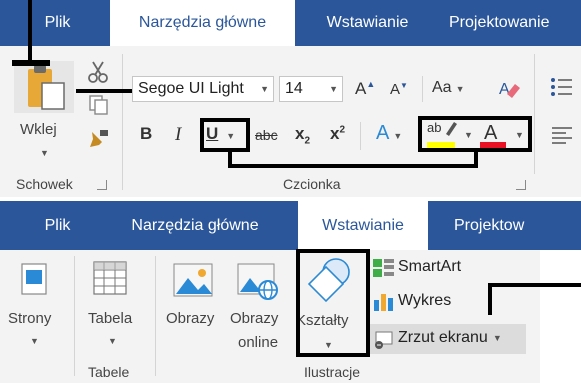  What do you see at coordinates (294, 88) in the screenshot?
I see `font-size-value: 14` at bounding box center [294, 88].